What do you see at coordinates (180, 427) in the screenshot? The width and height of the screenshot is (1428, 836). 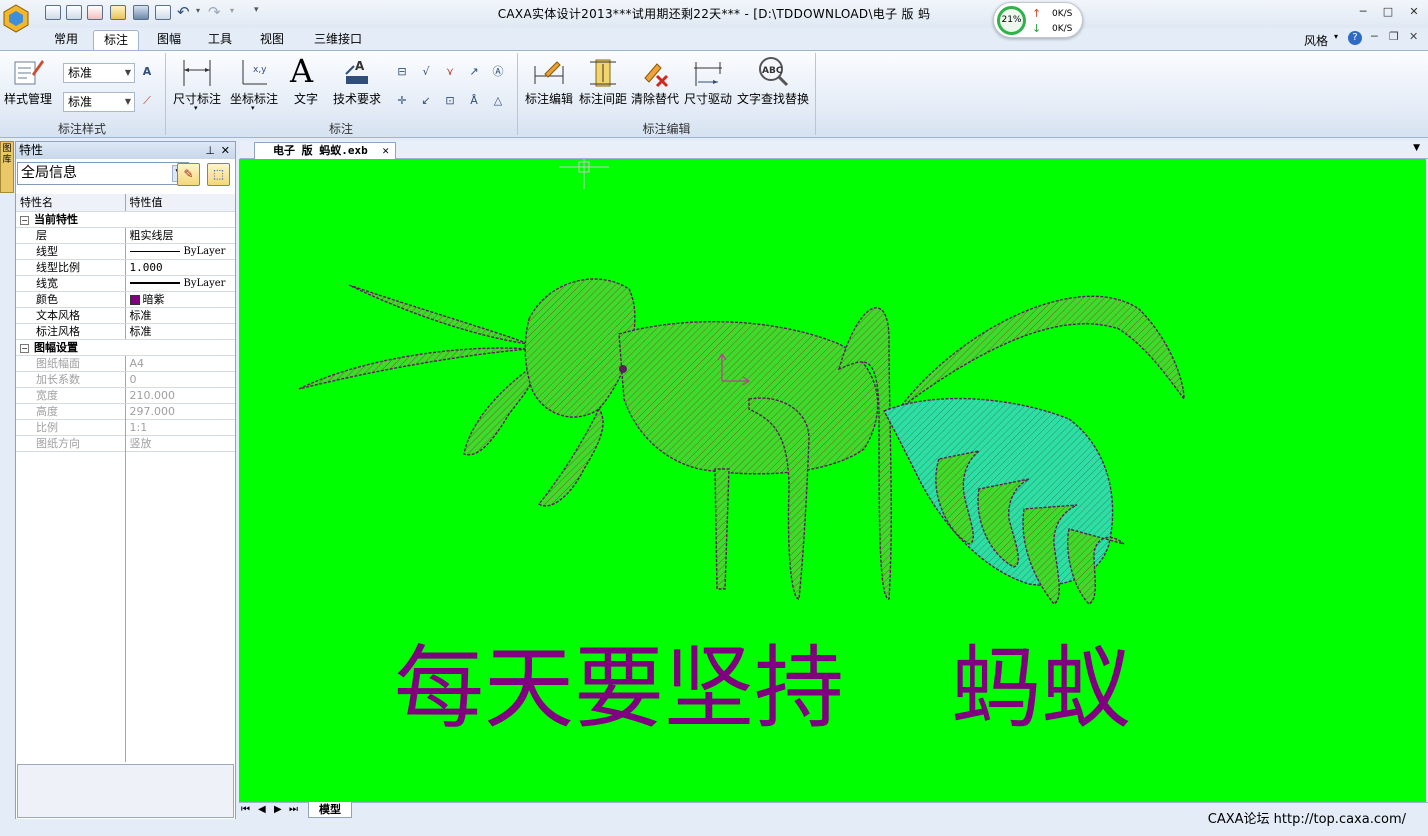 I see `property-value: 1:1` at bounding box center [180, 427].